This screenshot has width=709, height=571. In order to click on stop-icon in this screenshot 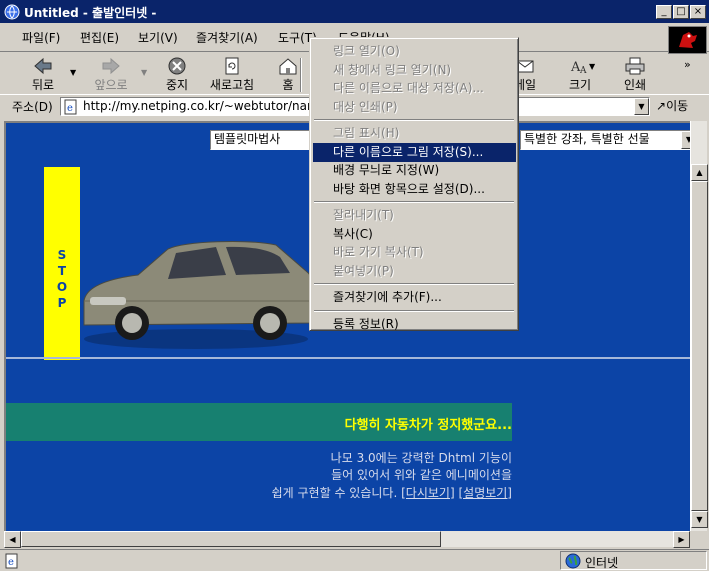, I will do `click(177, 66)`.